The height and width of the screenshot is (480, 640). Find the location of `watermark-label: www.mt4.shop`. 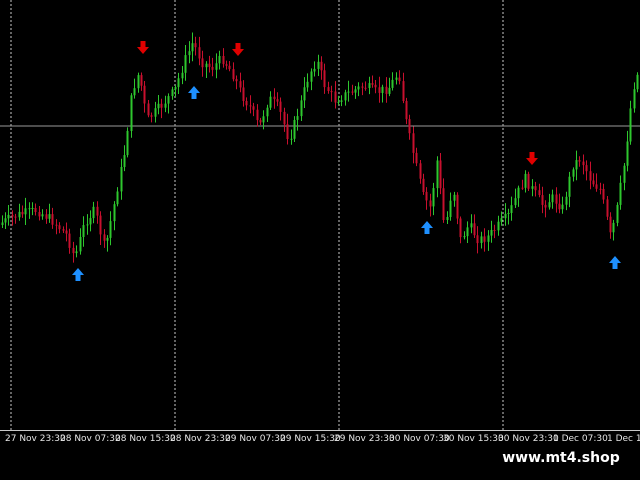

watermark-label: www.mt4.shop is located at coordinates (561, 458).